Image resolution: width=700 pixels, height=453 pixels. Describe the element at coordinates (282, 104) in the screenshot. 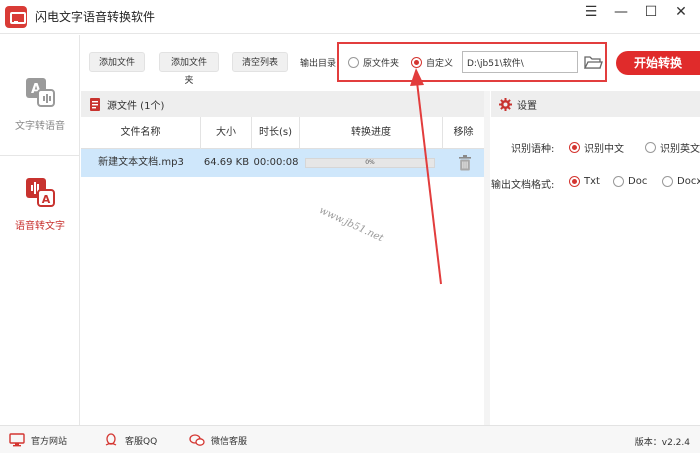

I see `source-panel-header: 源文件 (1个)` at that location.